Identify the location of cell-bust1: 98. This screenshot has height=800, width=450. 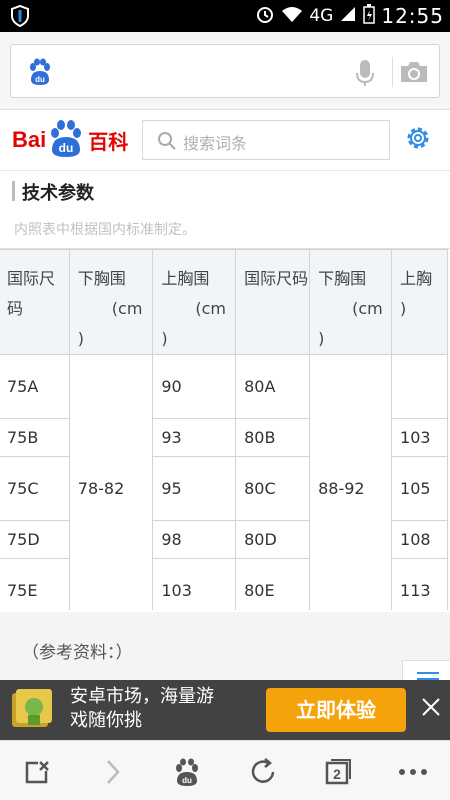
(194, 539).